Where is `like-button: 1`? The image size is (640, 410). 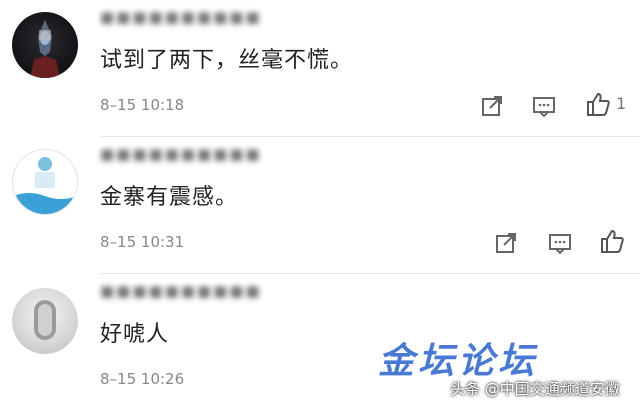
like-button: 1 is located at coordinates (609, 104).